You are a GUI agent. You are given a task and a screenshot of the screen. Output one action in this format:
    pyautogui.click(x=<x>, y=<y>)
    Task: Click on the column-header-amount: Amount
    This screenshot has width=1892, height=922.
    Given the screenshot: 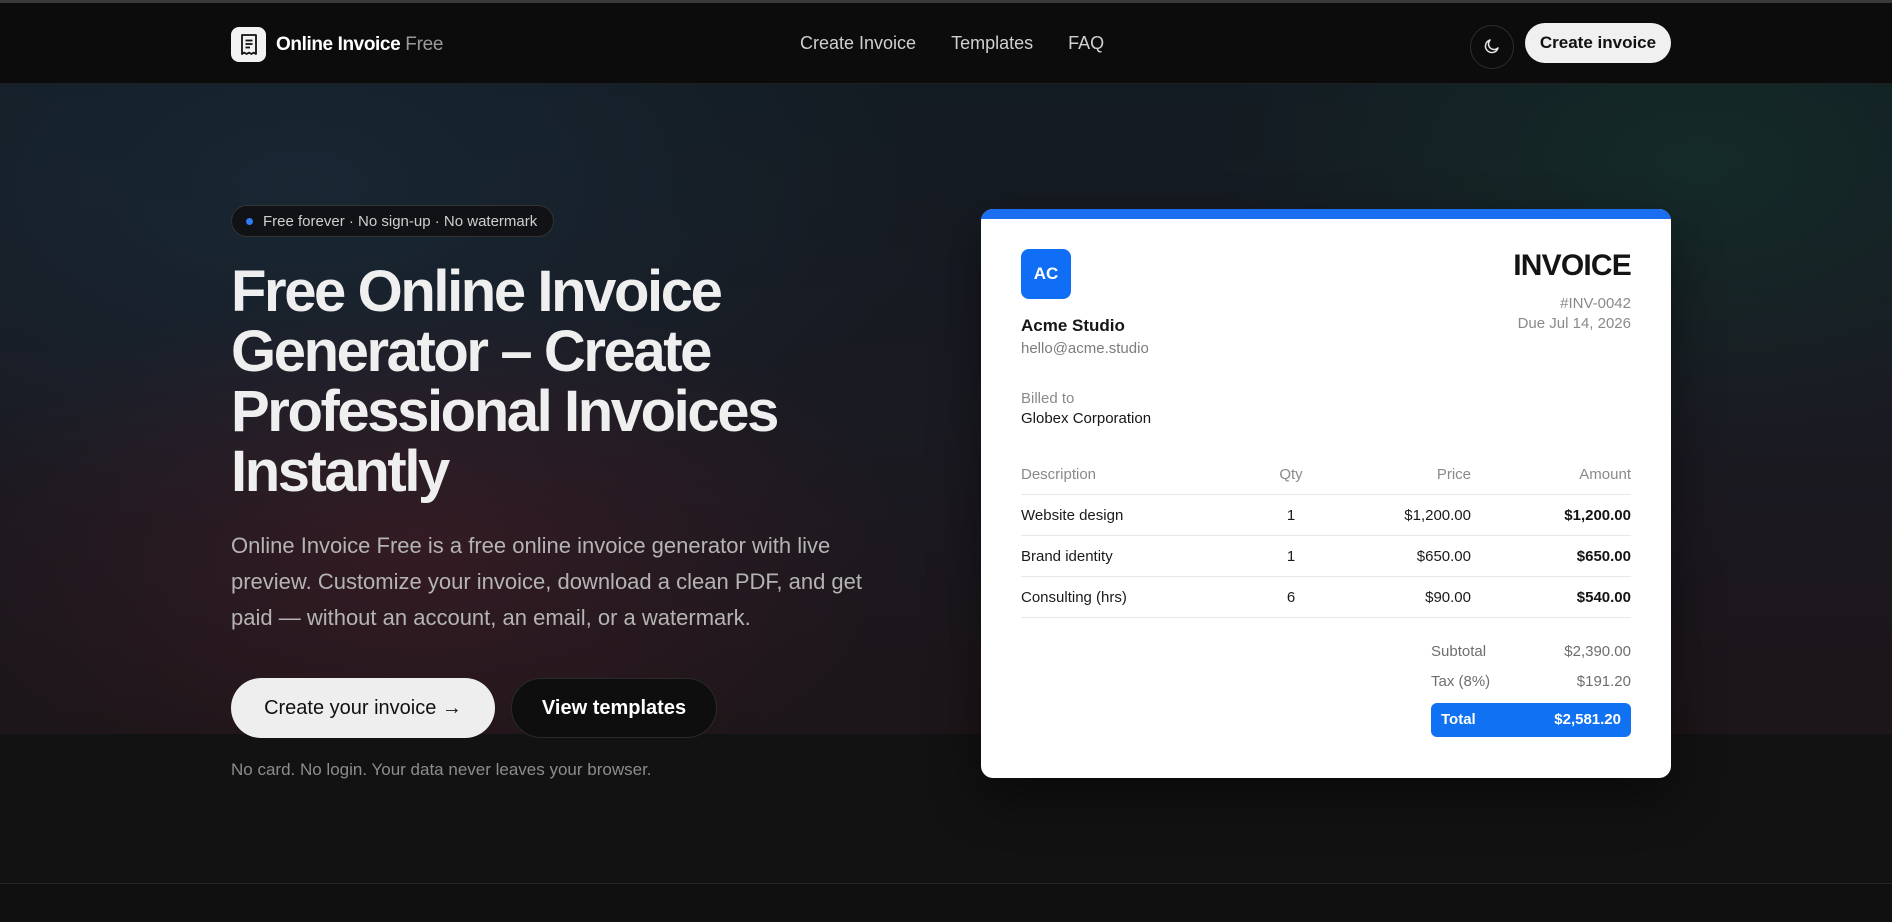 What is the action you would take?
    pyautogui.click(x=1605, y=474)
    